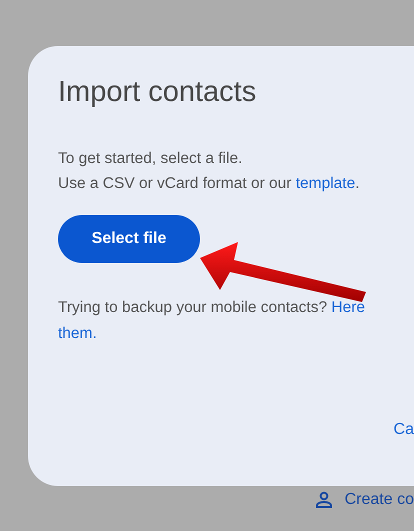 Image resolution: width=414 pixels, height=531 pixels. What do you see at coordinates (77, 333) in the screenshot?
I see `help-link: them.` at bounding box center [77, 333].